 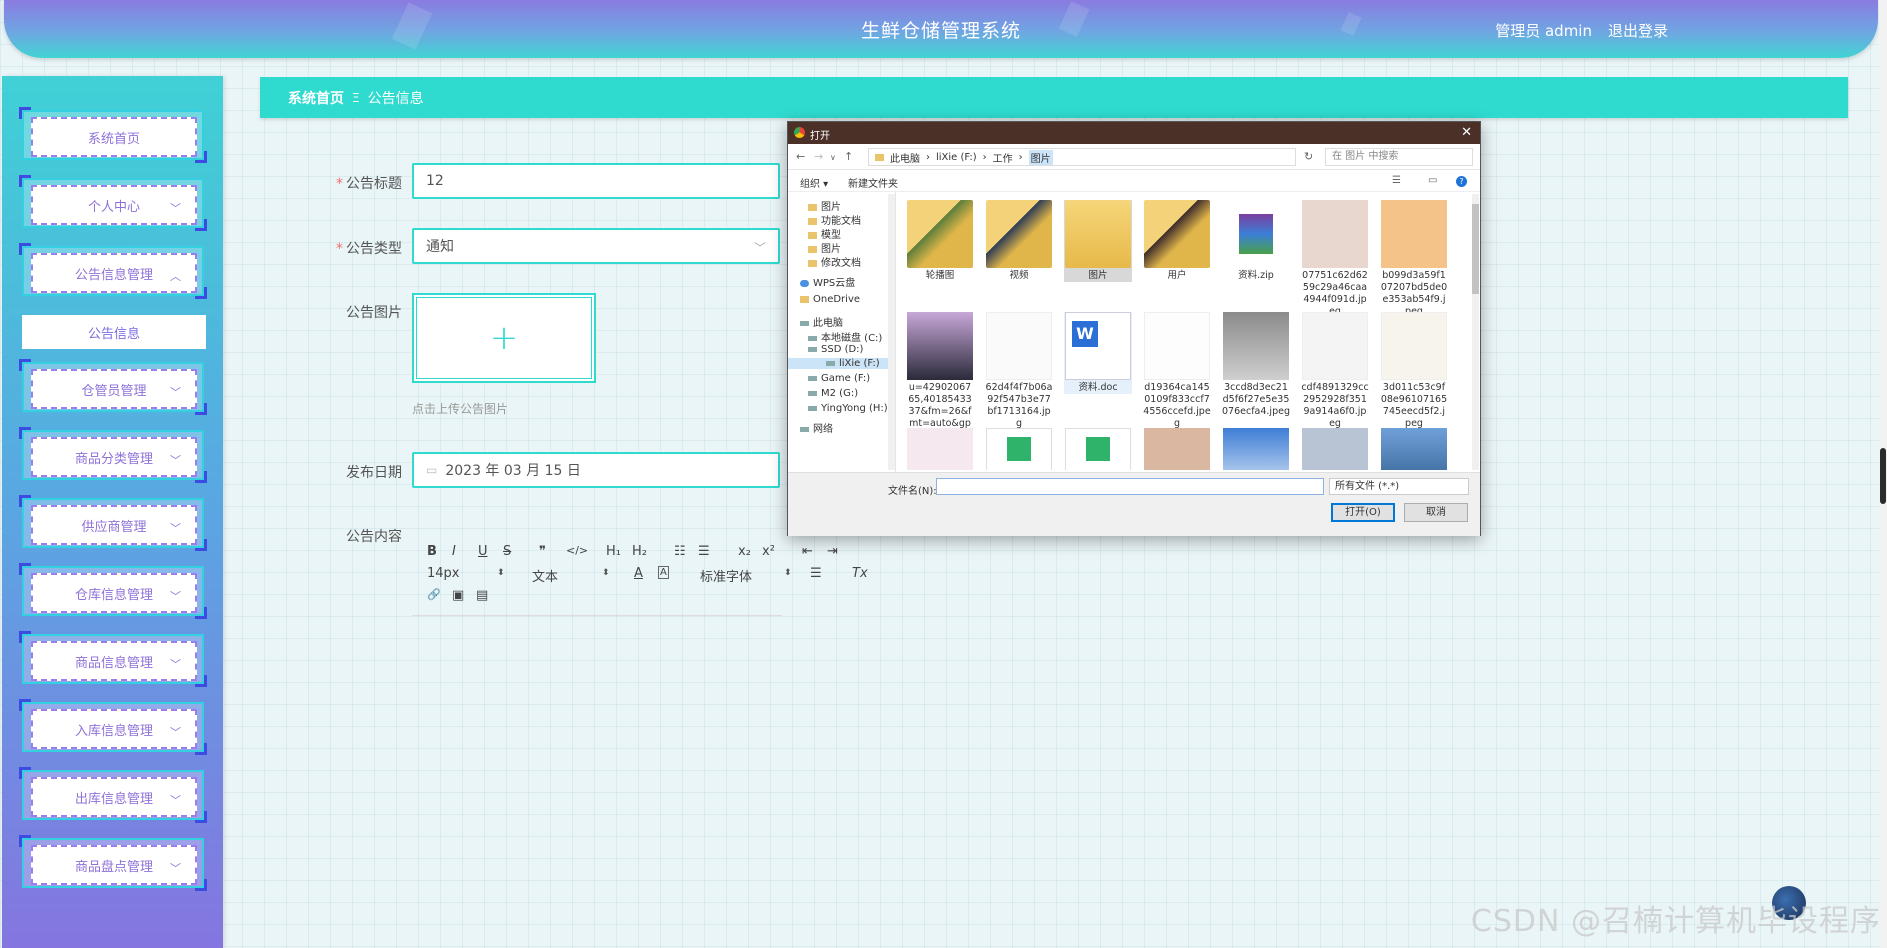 I want to click on type-select: 通知 ﹀, so click(x=596, y=246).